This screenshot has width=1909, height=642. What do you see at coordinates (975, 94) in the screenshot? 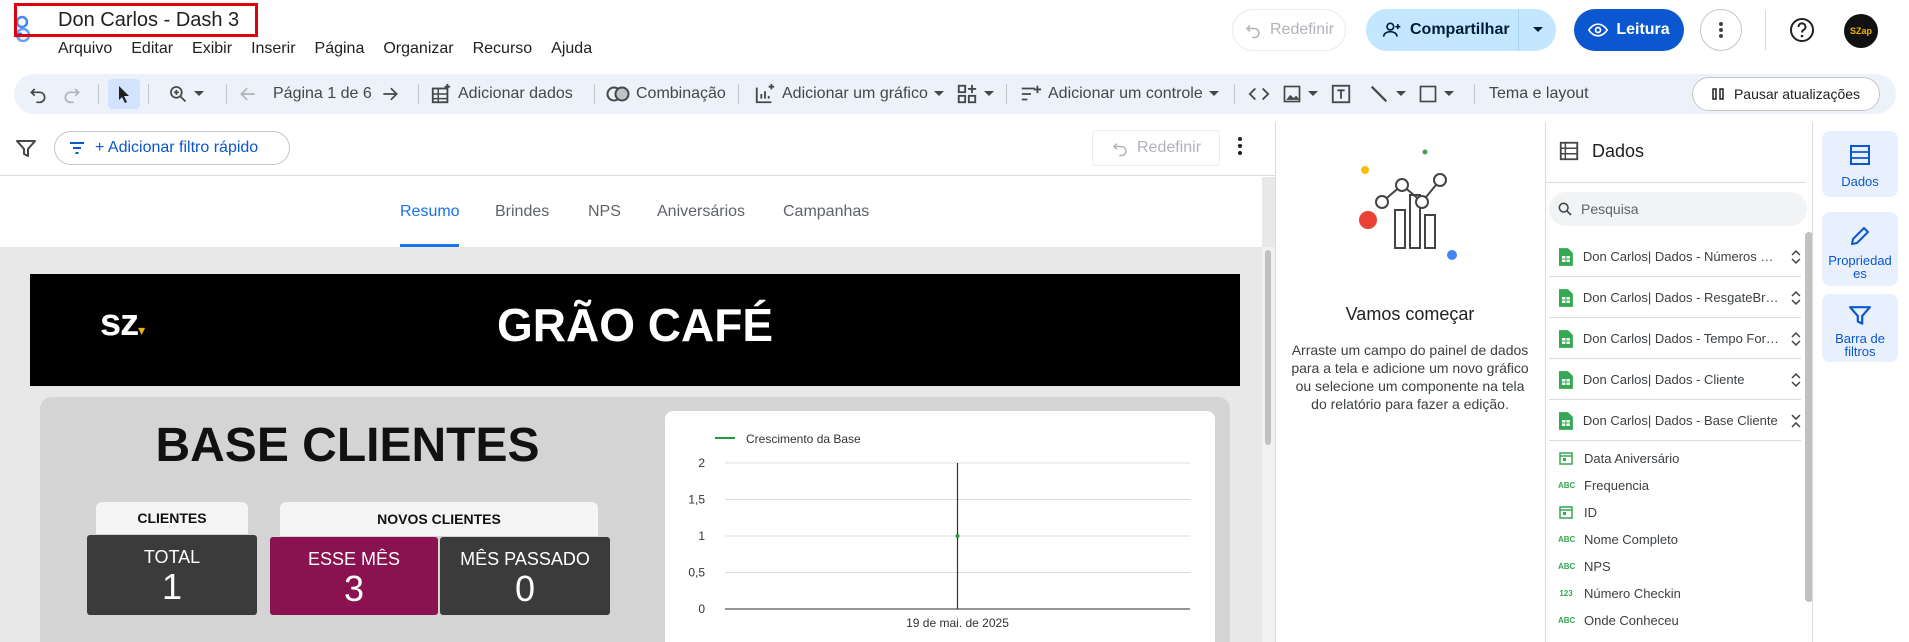
I see `add-component-button` at bounding box center [975, 94].